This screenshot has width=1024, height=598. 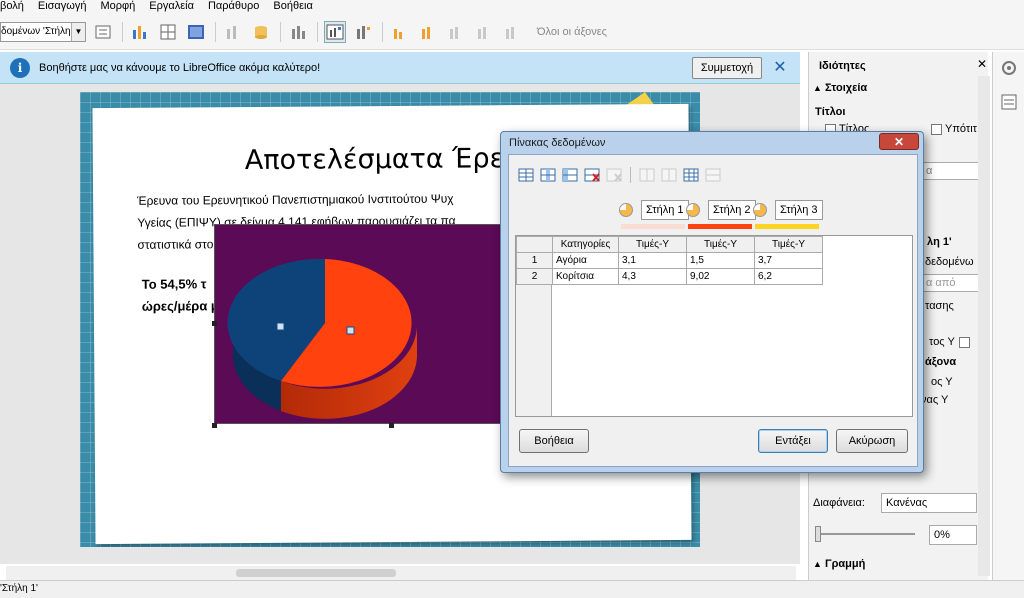 What do you see at coordinates (953, 535) in the screenshot?
I see `transparency-percent: 0%` at bounding box center [953, 535].